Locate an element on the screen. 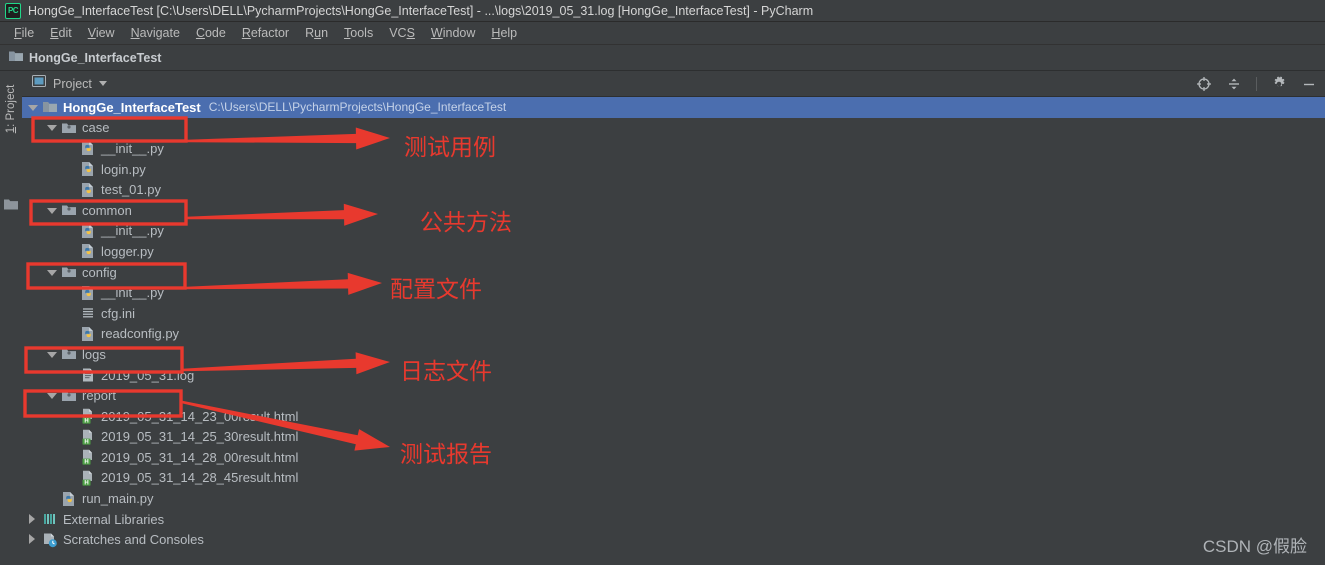 The height and width of the screenshot is (565, 1325). collapse-all-icon is located at coordinates (1234, 84).